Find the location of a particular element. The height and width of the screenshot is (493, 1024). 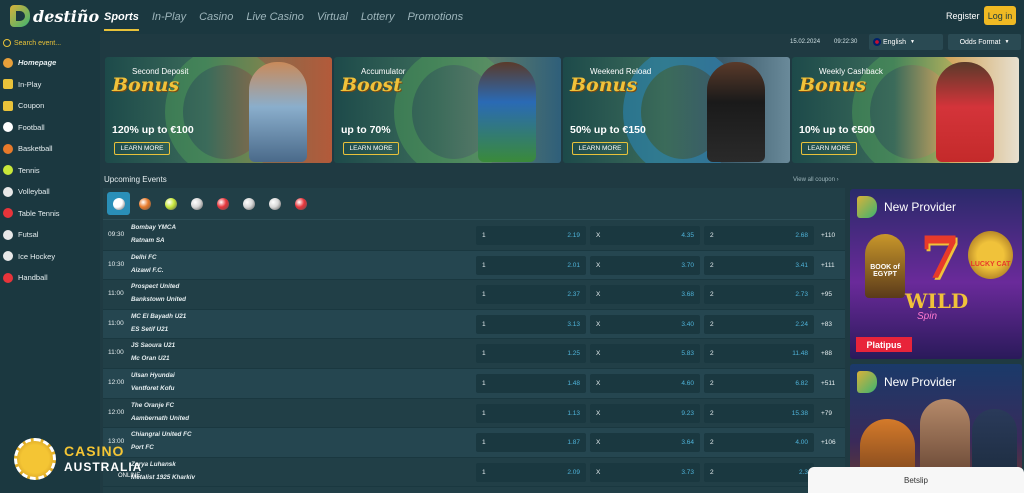

view-all-coupon-link: View all coupon › is located at coordinates (816, 180).